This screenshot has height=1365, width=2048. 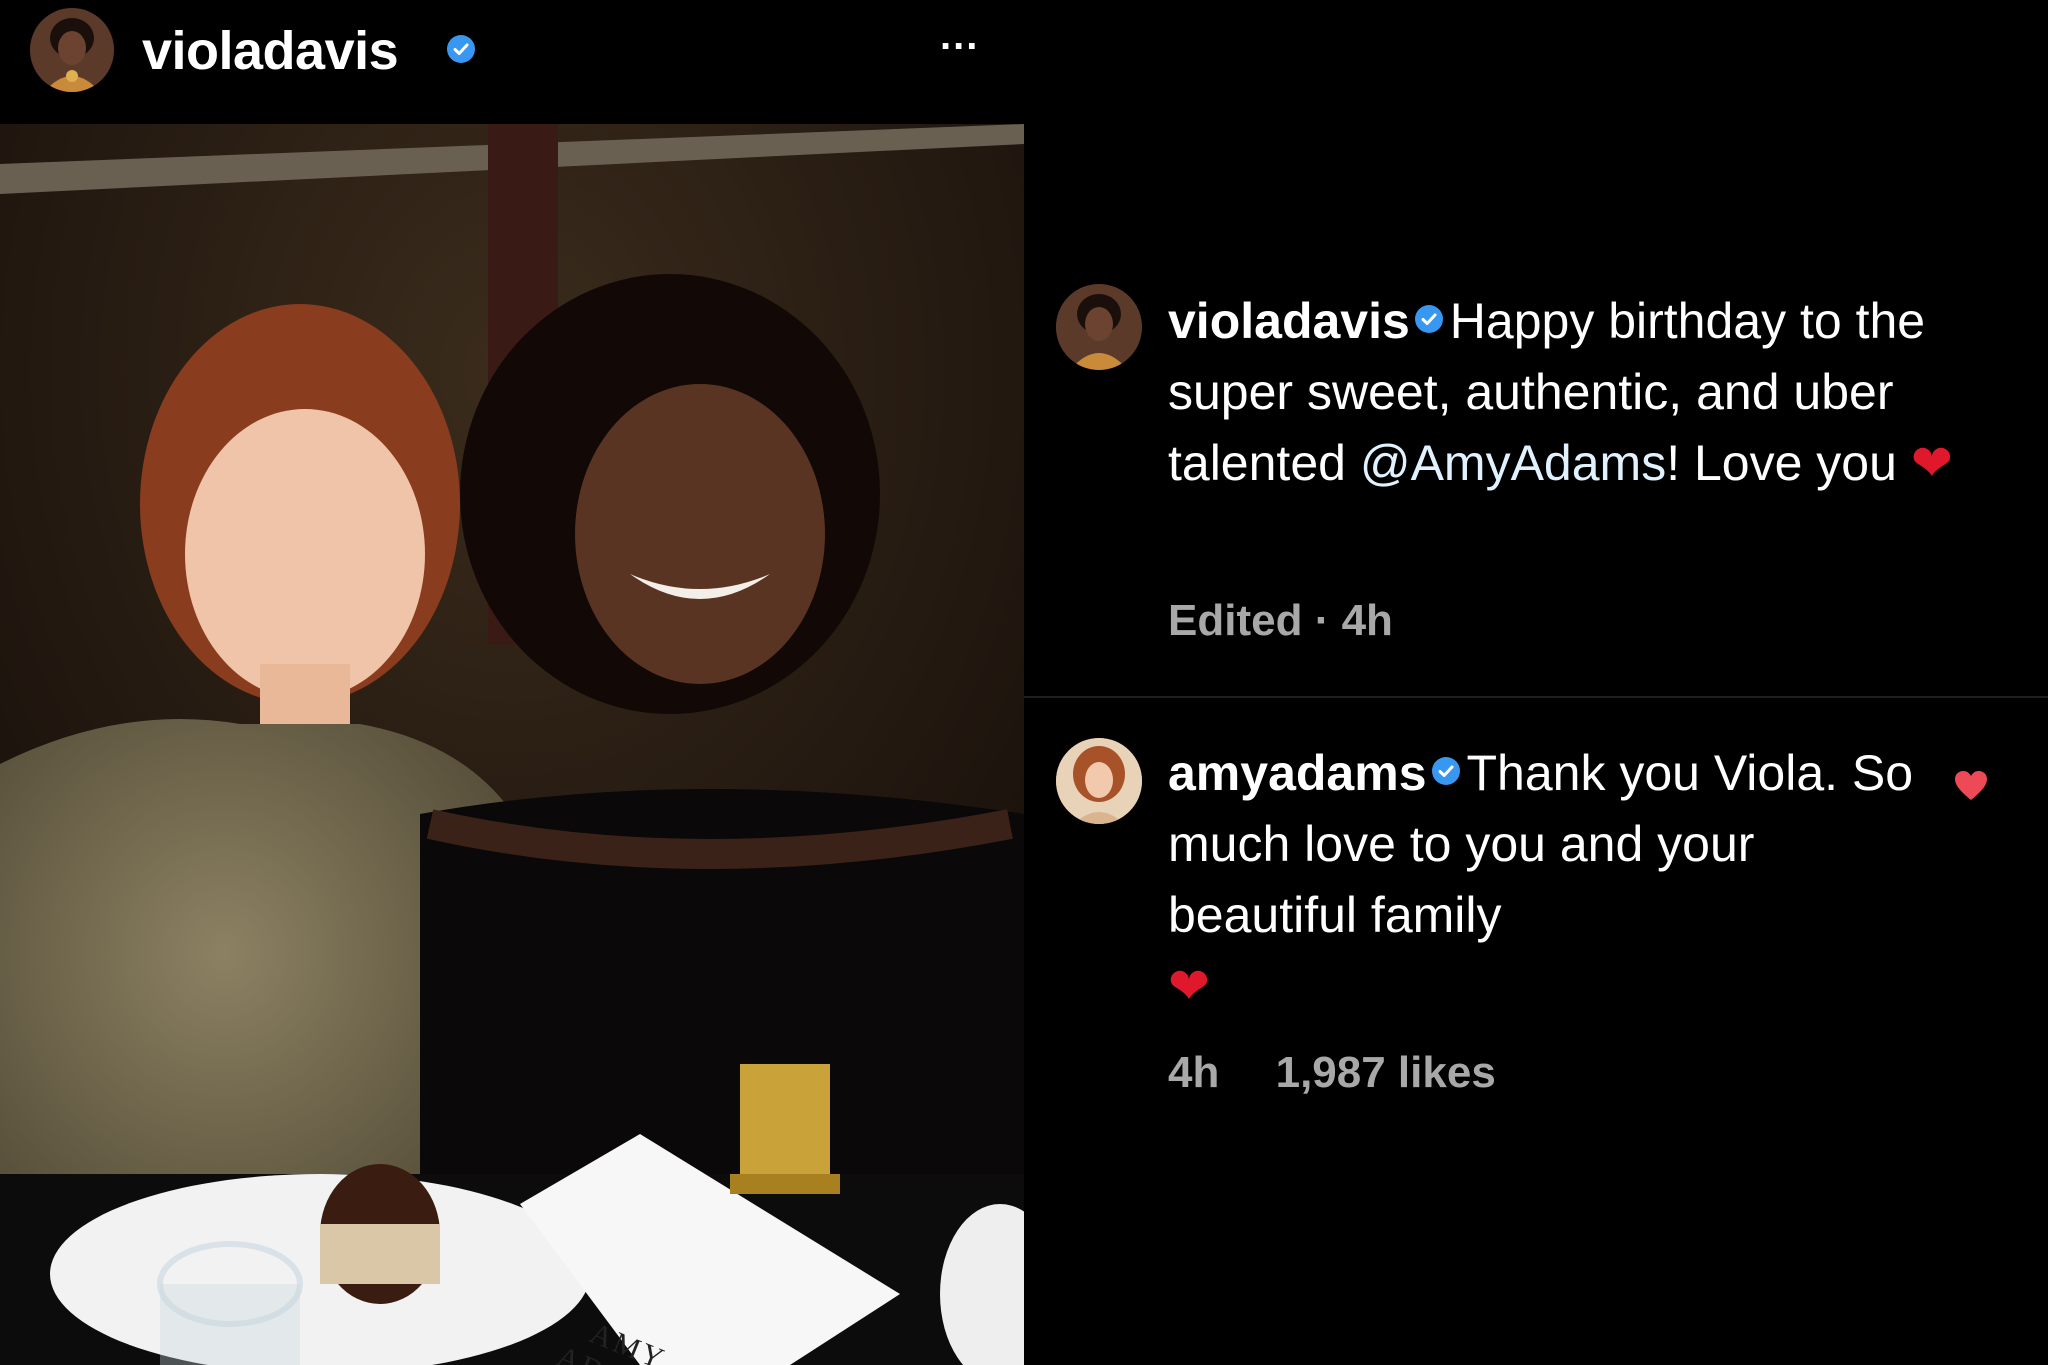 What do you see at coordinates (1513, 463) in the screenshot?
I see `mention-link: @AmyAdams` at bounding box center [1513, 463].